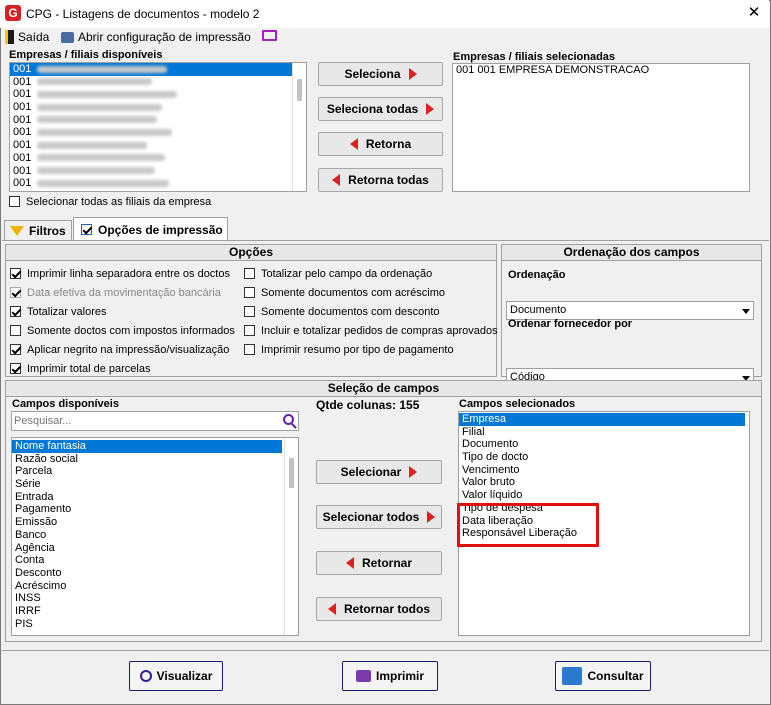 The image size is (771, 705). What do you see at coordinates (385, 650) in the screenshot?
I see `footer-divider` at bounding box center [385, 650].